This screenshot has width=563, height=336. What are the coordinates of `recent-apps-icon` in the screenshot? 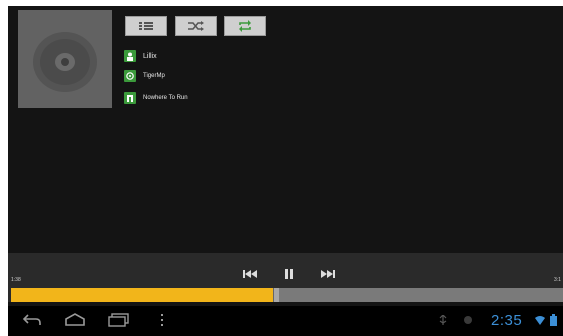 It's located at (118, 320).